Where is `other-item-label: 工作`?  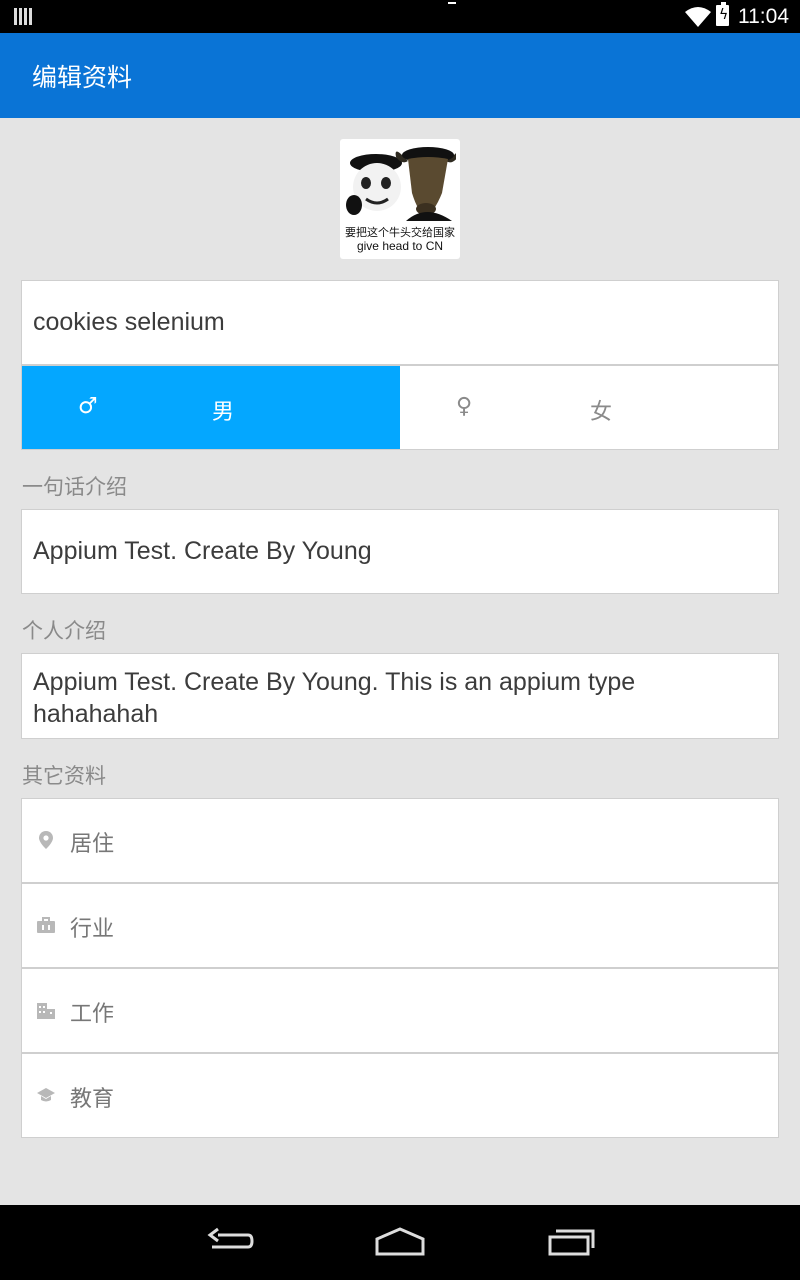 other-item-label: 工作 is located at coordinates (92, 1014).